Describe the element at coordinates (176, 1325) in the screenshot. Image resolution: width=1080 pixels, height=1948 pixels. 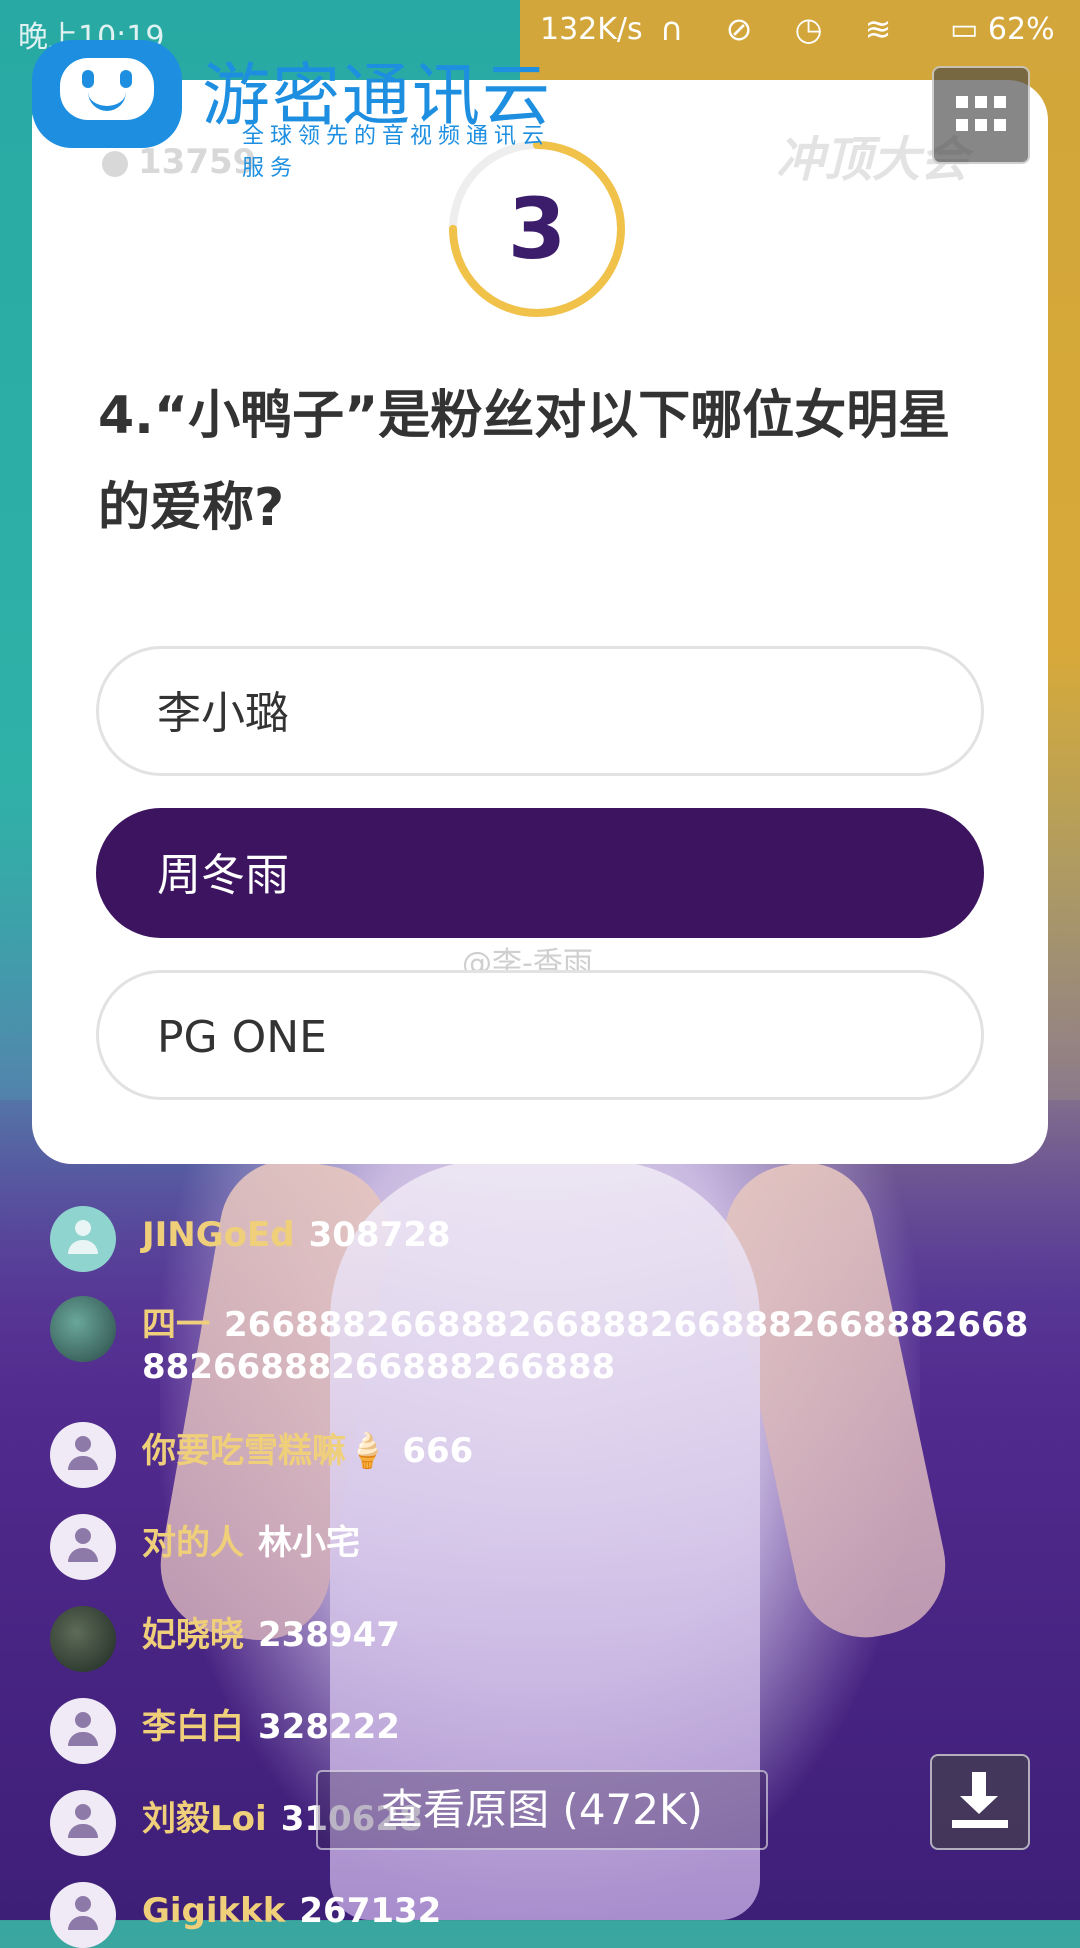
I see `comment-username: 四一` at that location.